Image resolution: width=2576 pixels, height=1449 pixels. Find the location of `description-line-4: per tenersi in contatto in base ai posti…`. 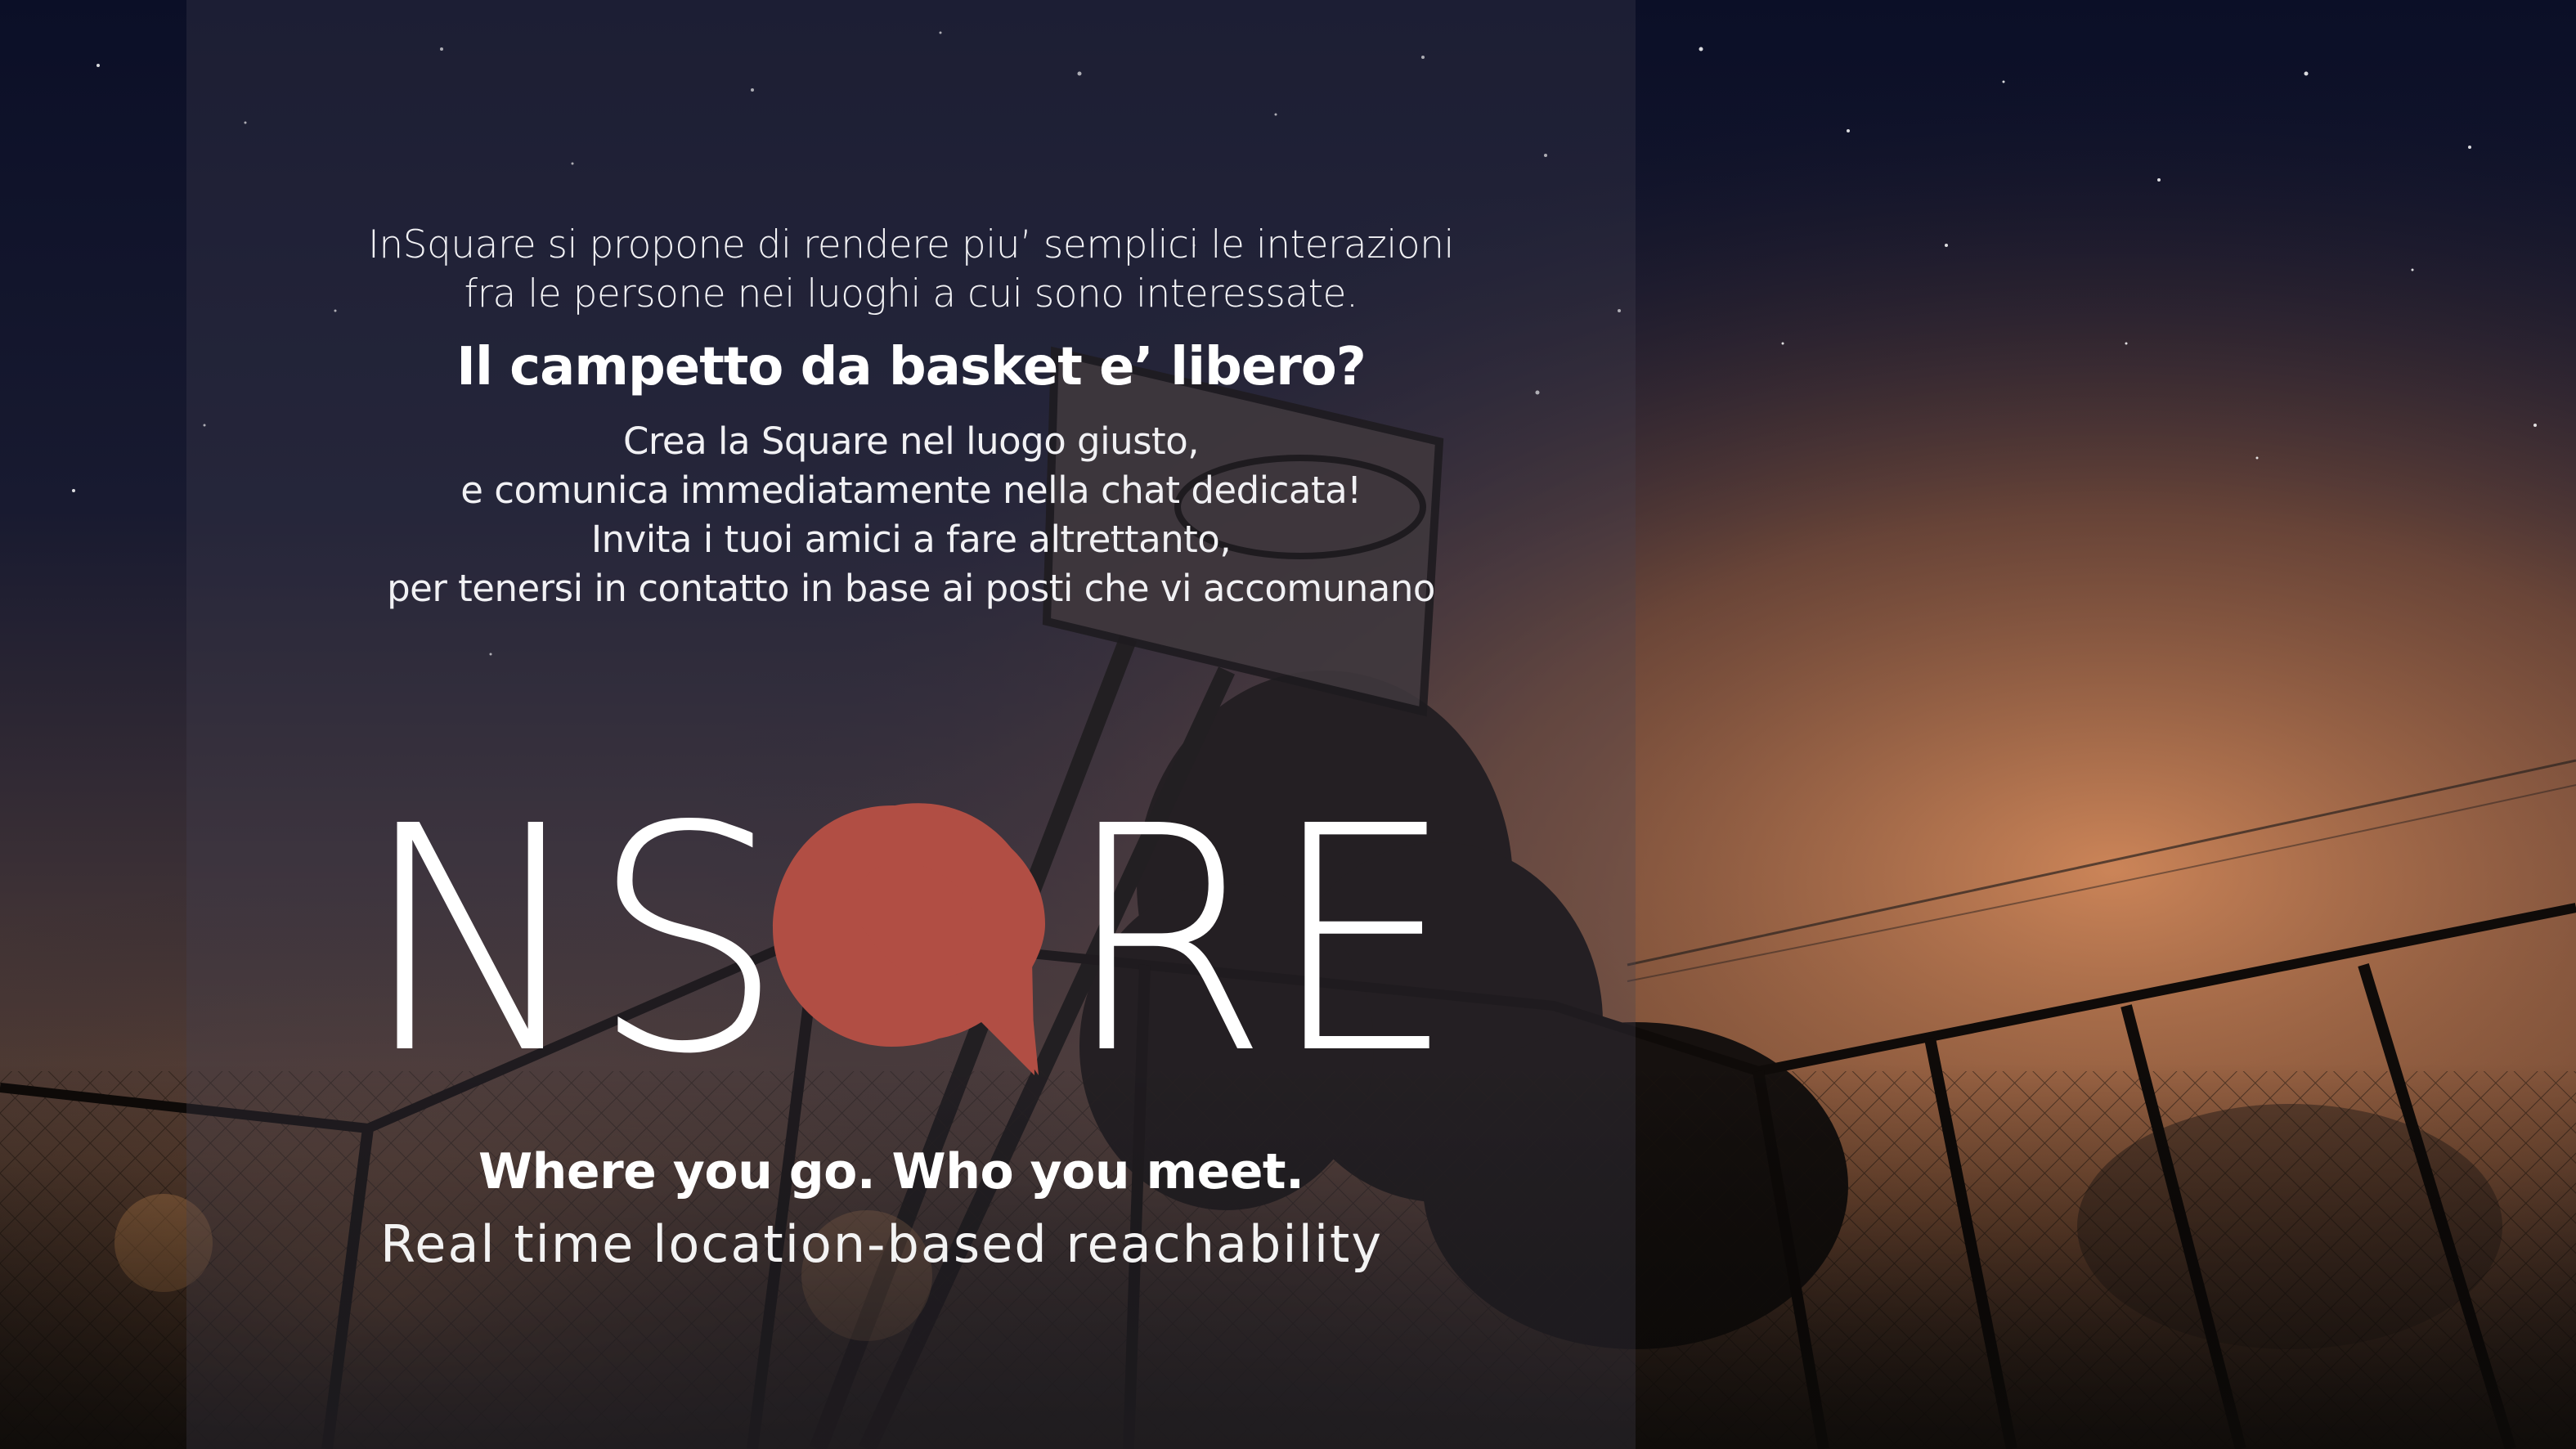

description-line-4: per tenersi in contatto in base ai posti… is located at coordinates (911, 588).